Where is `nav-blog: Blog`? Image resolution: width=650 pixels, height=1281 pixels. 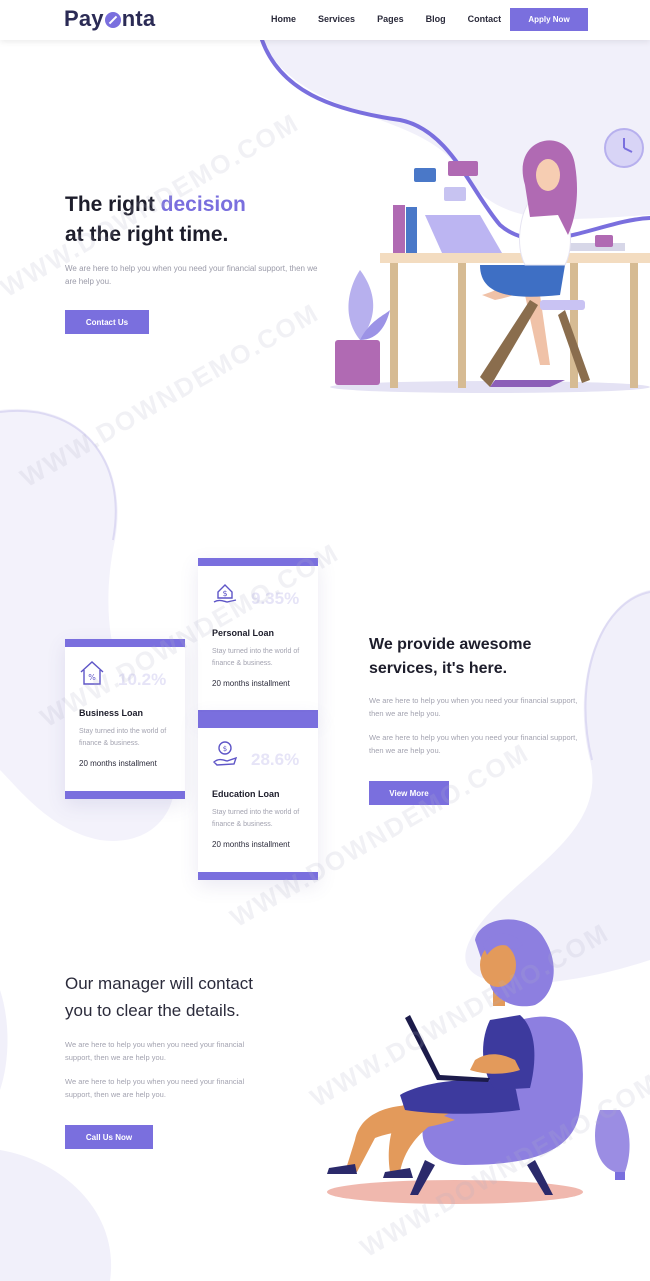 nav-blog: Blog is located at coordinates (436, 19).